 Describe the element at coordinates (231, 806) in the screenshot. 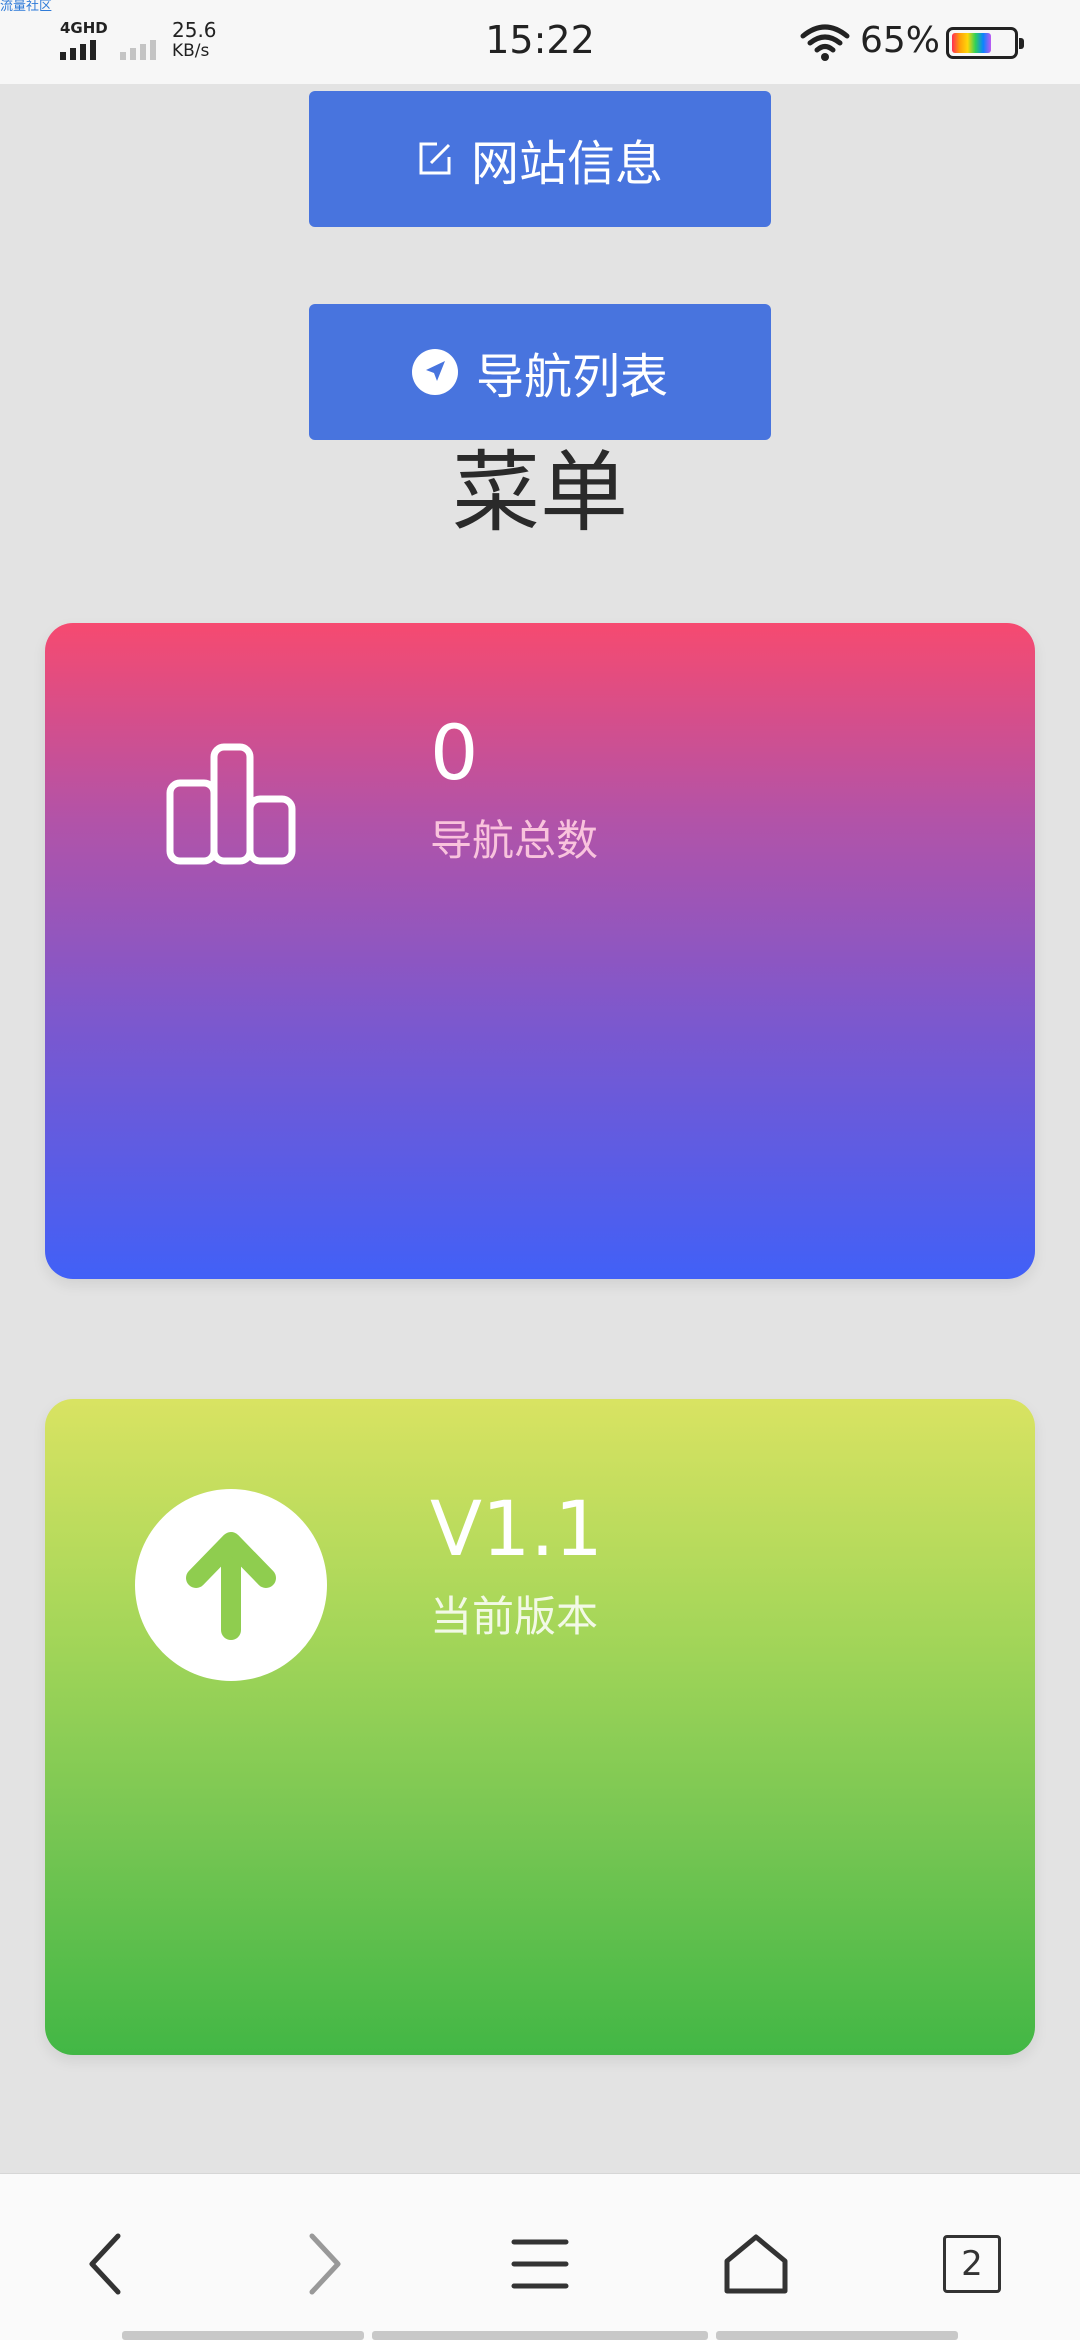

I see `bar-chart-icon` at that location.